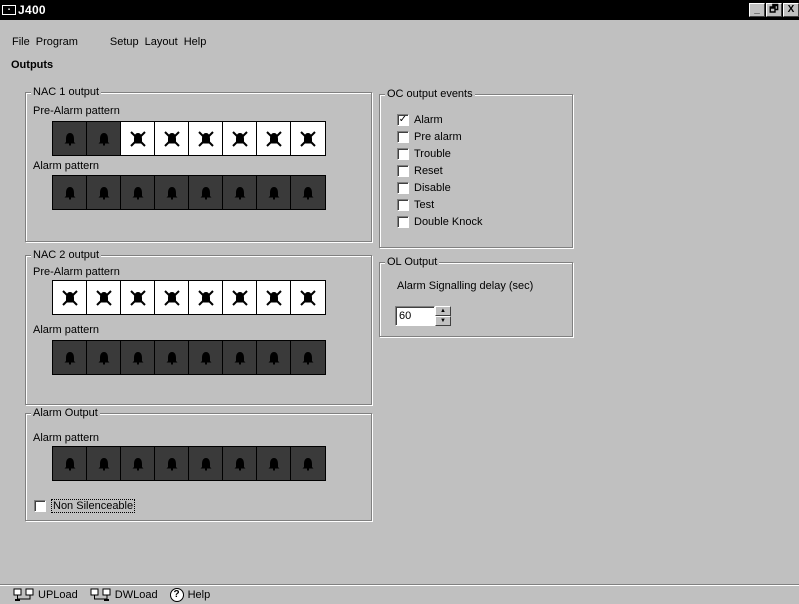 This screenshot has width=799, height=604. What do you see at coordinates (45, 595) in the screenshot?
I see `upload-button: UPLoad` at bounding box center [45, 595].